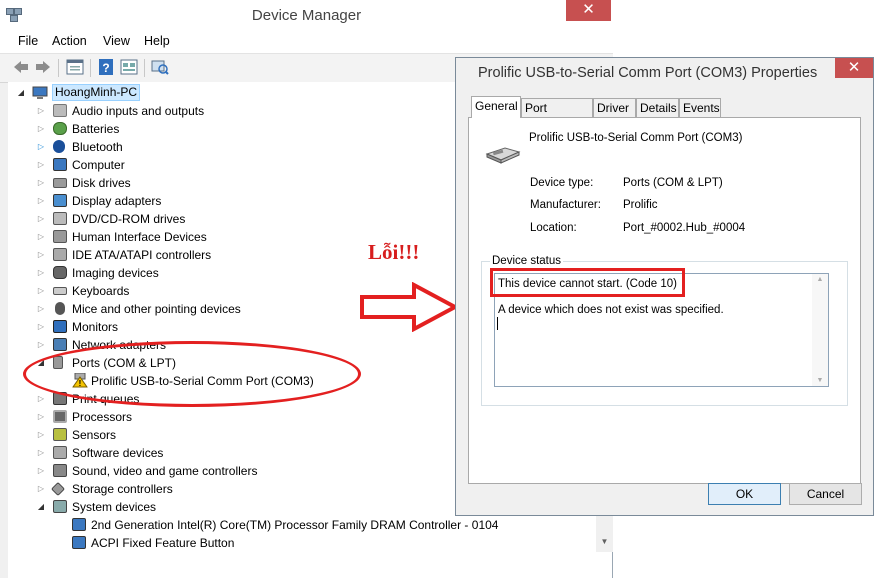 This screenshot has height=578, width=874. I want to click on tab-driver: Driver, so click(614, 107).